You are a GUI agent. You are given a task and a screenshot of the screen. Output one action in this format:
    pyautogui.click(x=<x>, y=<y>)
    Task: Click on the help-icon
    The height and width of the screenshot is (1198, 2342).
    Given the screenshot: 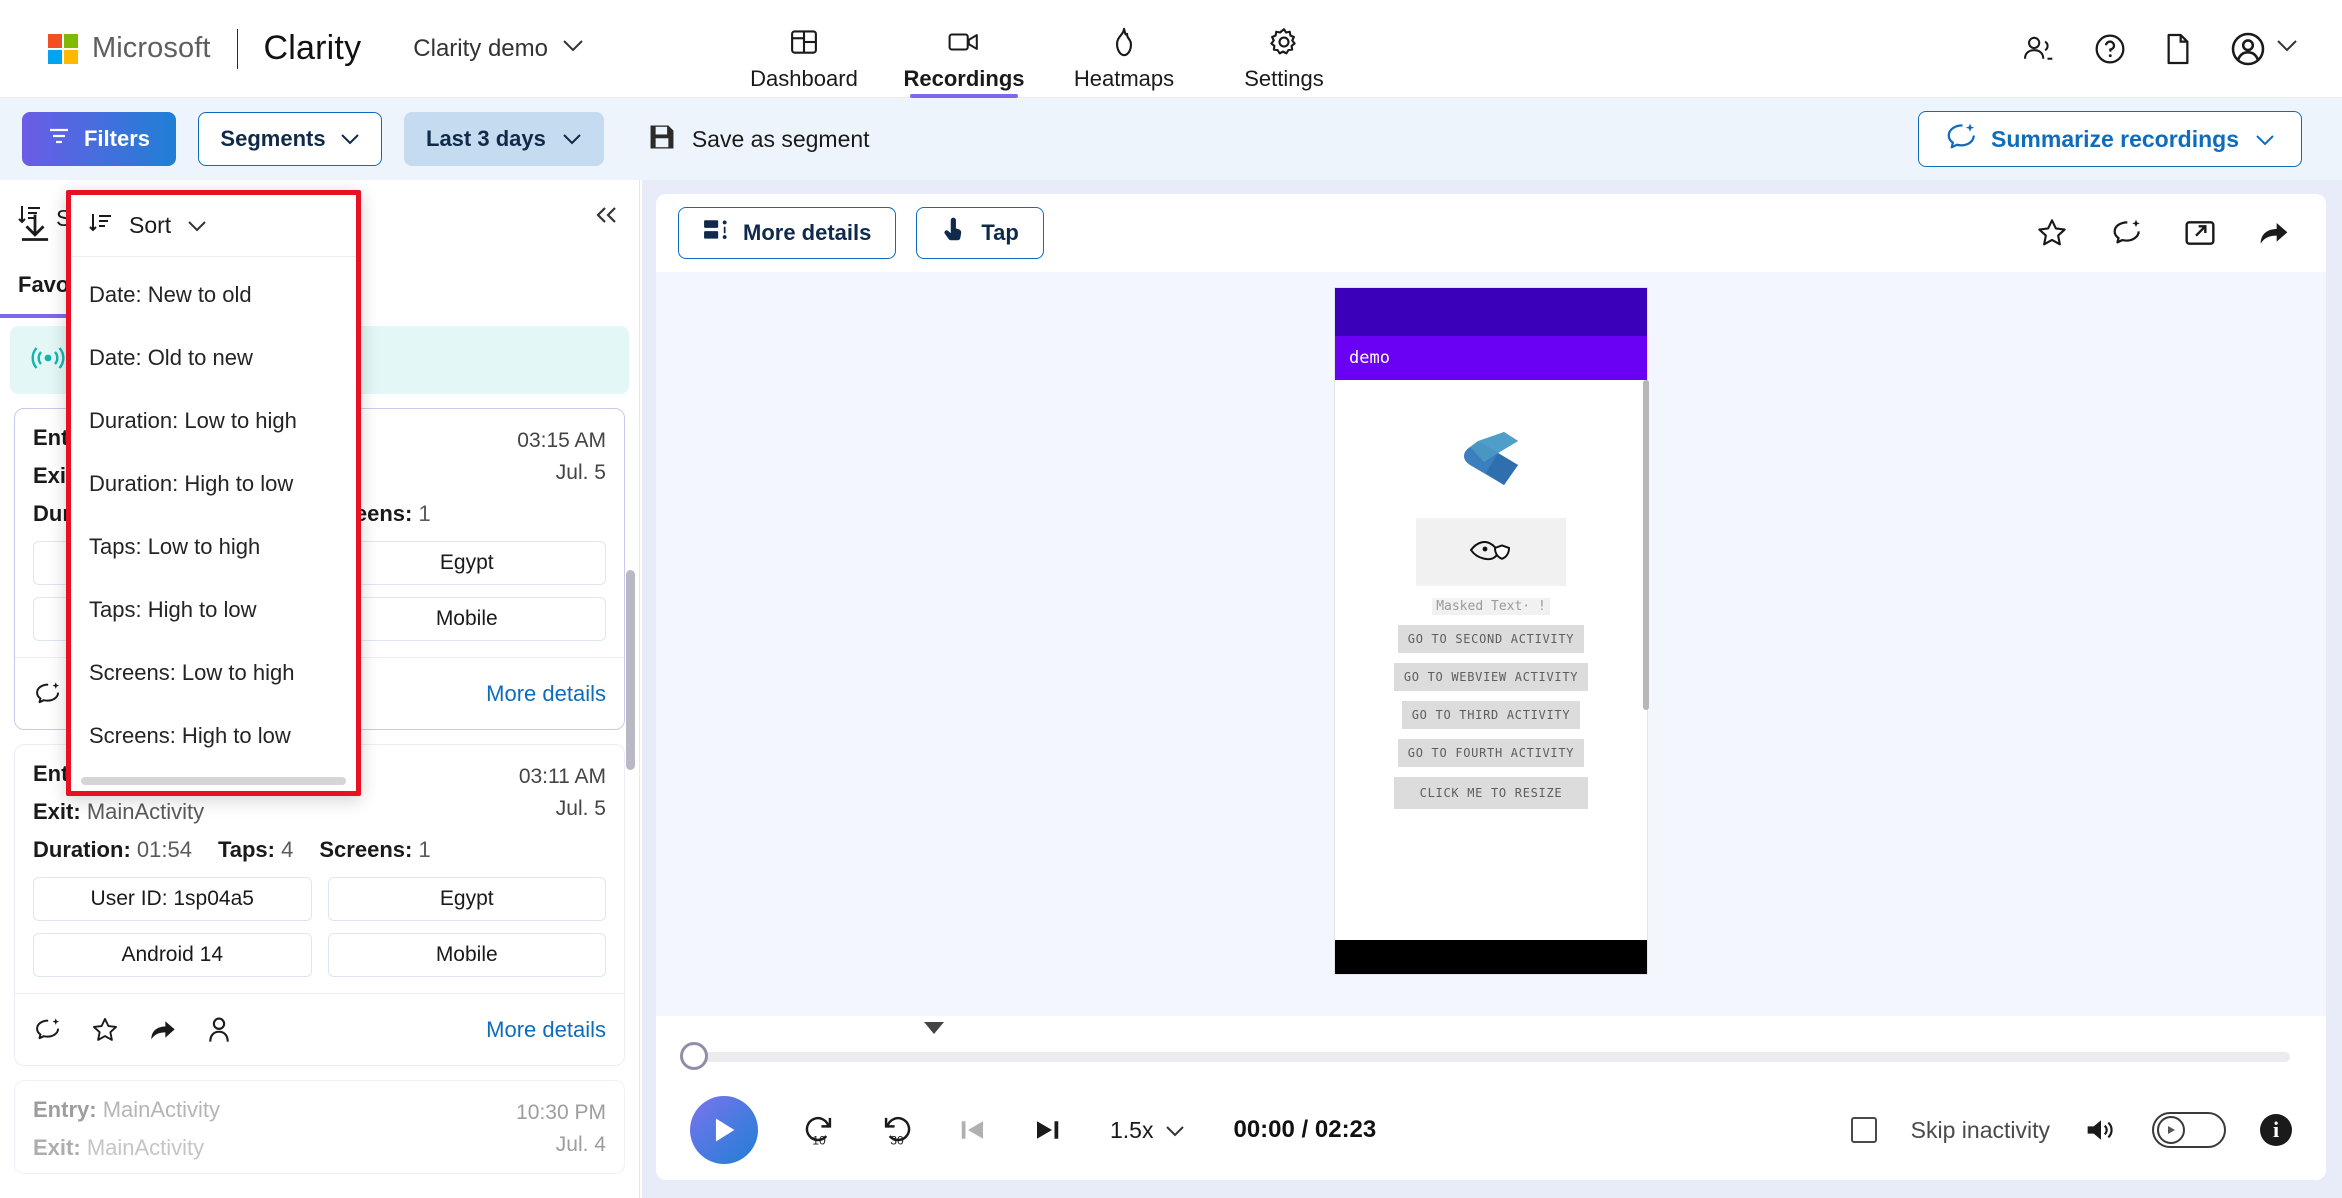 What is the action you would take?
    pyautogui.click(x=2110, y=49)
    